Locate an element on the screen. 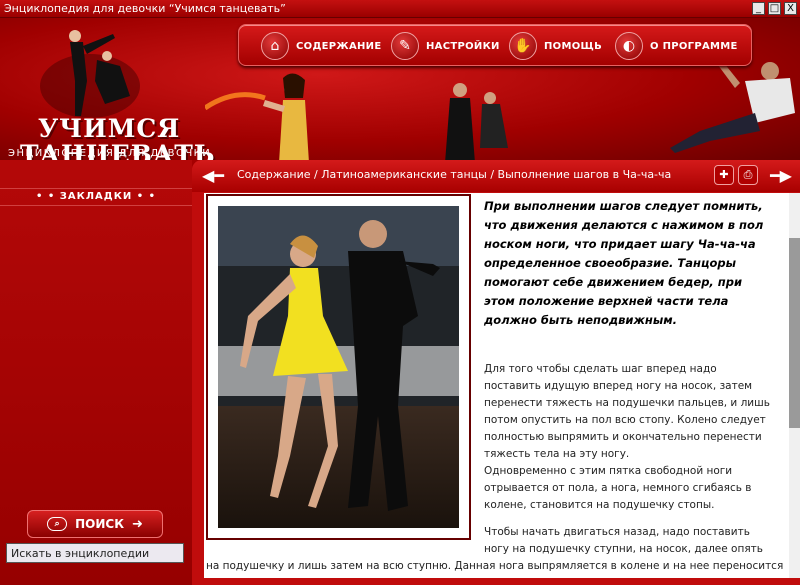 The height and width of the screenshot is (585, 800). maximize-button: □ is located at coordinates (774, 8).